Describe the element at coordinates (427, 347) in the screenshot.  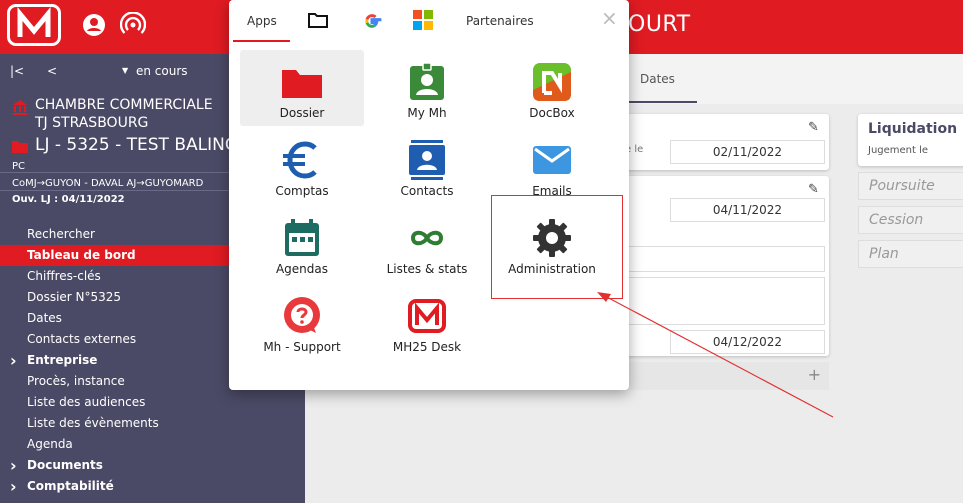
I see `app-label: MH25 Desk` at that location.